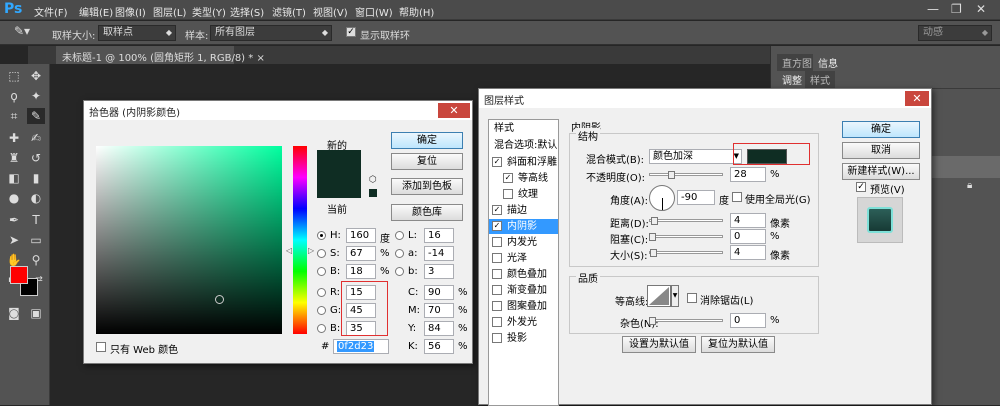  Describe the element at coordinates (14, 178) in the screenshot. I see `eraser-tool-icon: ◧` at that location.